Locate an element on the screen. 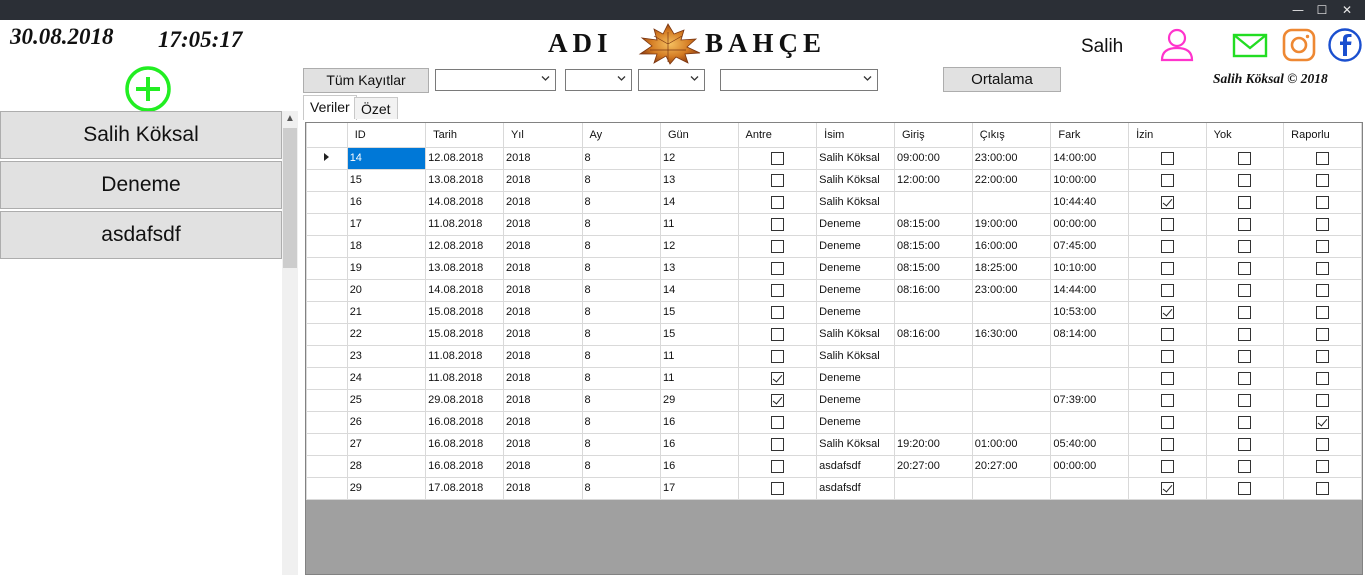 This screenshot has width=1365, height=575. cell-gun: 15 is located at coordinates (699, 334).